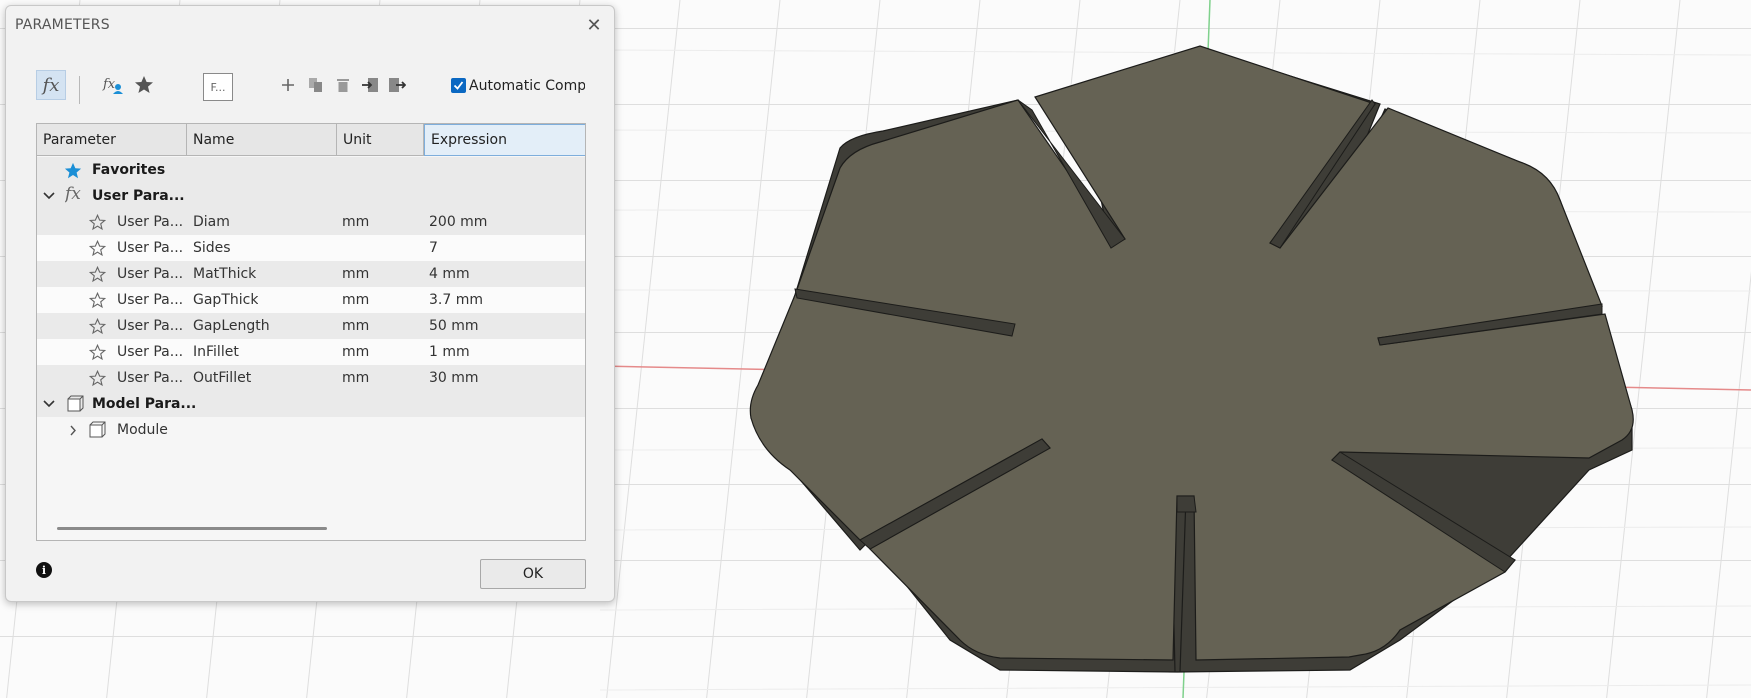  Describe the element at coordinates (212, 248) in the screenshot. I see `cell-name: Sides` at that location.